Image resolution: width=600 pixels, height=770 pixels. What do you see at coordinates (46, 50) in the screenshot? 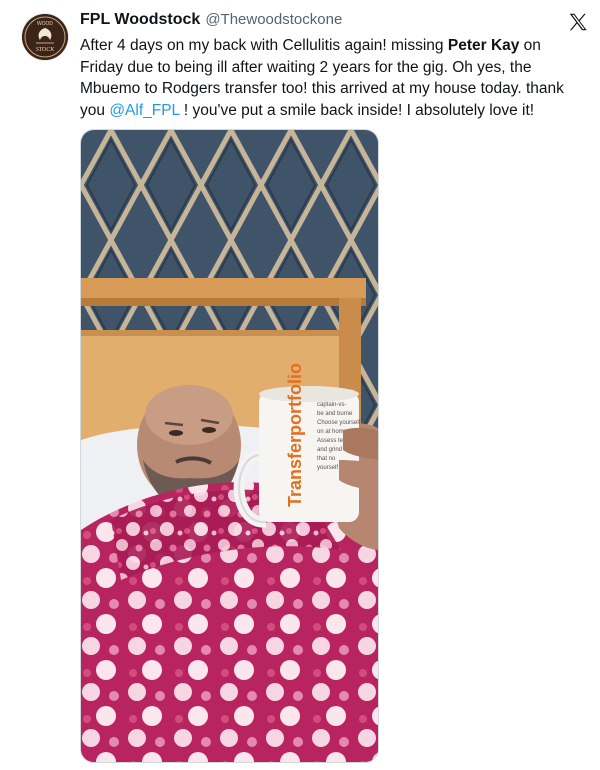
I see `avatar-text-bottom: STOCK` at bounding box center [46, 50].